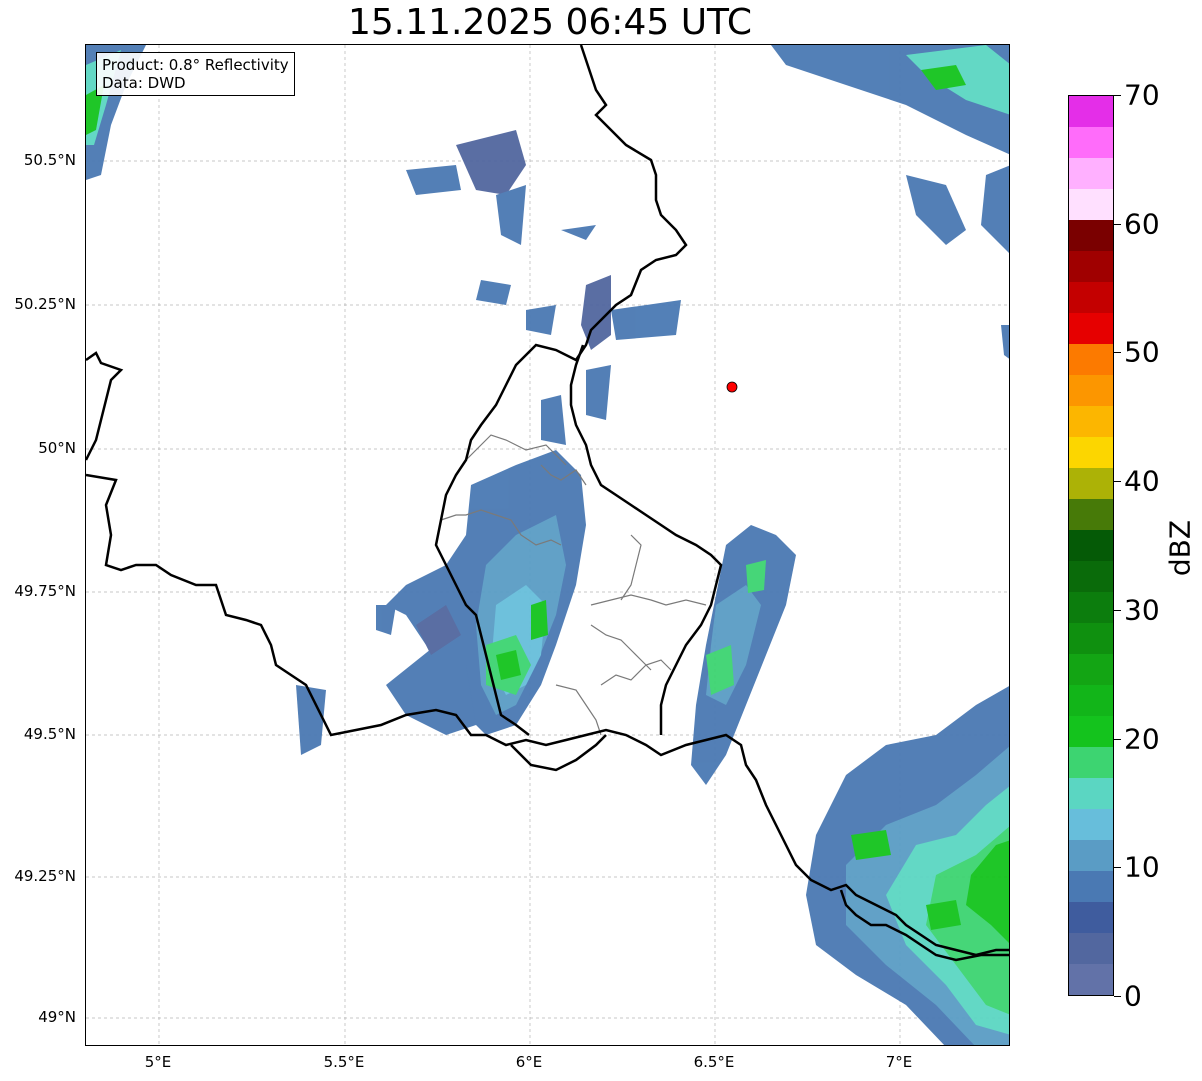 Image resolution: width=1202 pixels, height=1081 pixels. I want to click on lat-label-49-75: 49.75°N, so click(45, 591).